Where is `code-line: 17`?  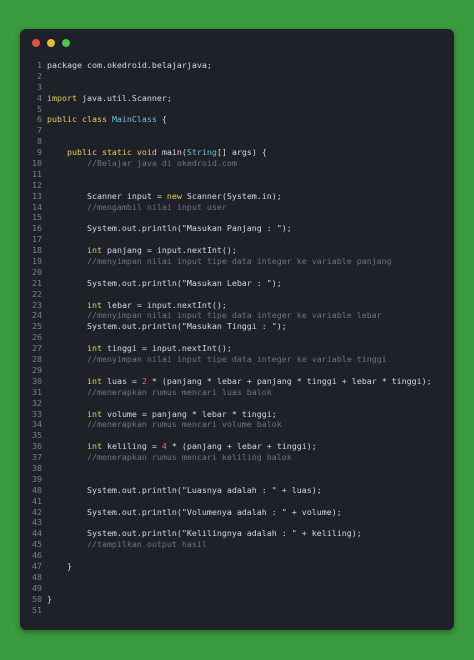
code-line: 17 is located at coordinates (237, 239).